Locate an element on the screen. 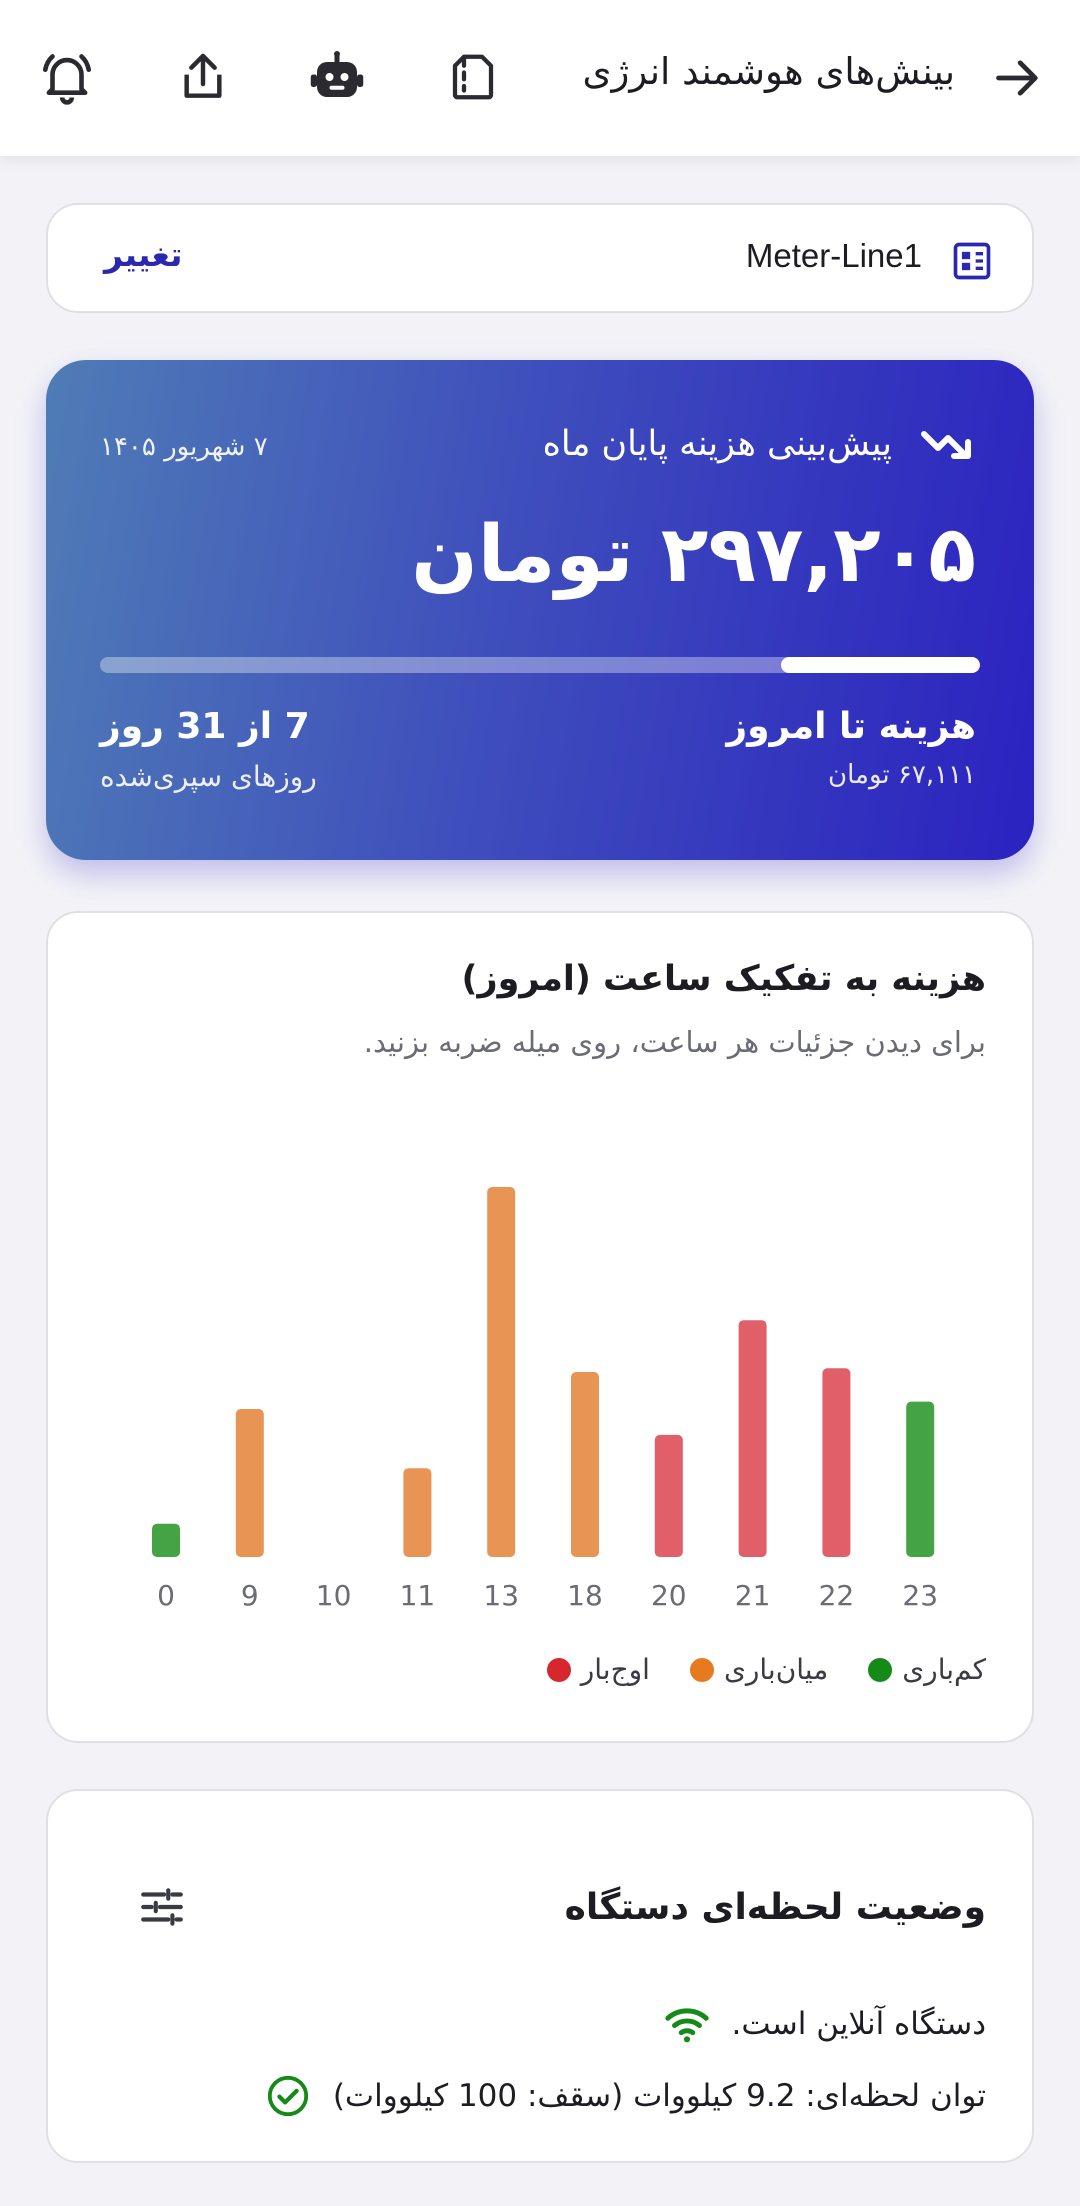 The height and width of the screenshot is (2206, 1080). share-button is located at coordinates (203, 77).